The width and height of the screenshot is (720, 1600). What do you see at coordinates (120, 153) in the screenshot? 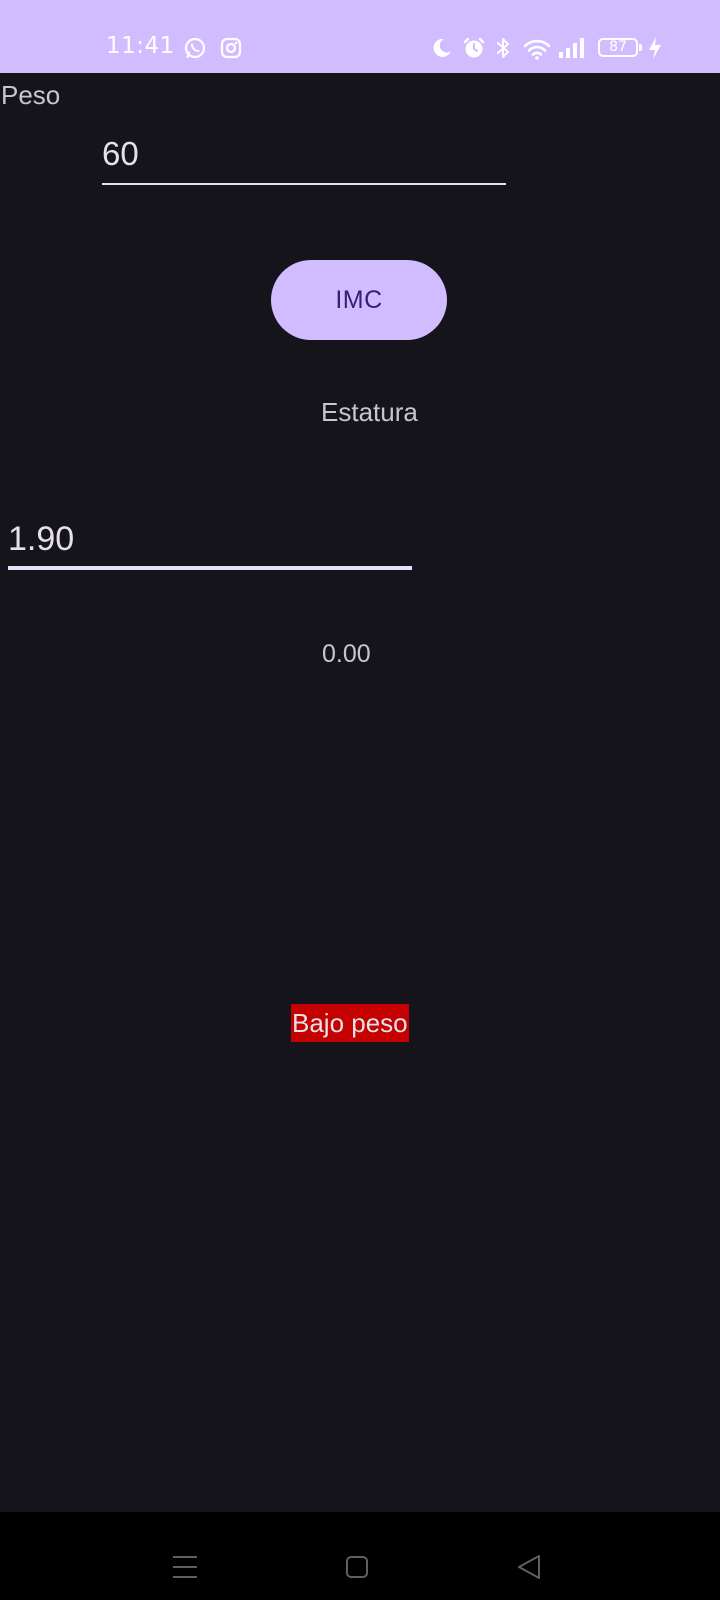
I see `peso-input-value: 60` at bounding box center [120, 153].